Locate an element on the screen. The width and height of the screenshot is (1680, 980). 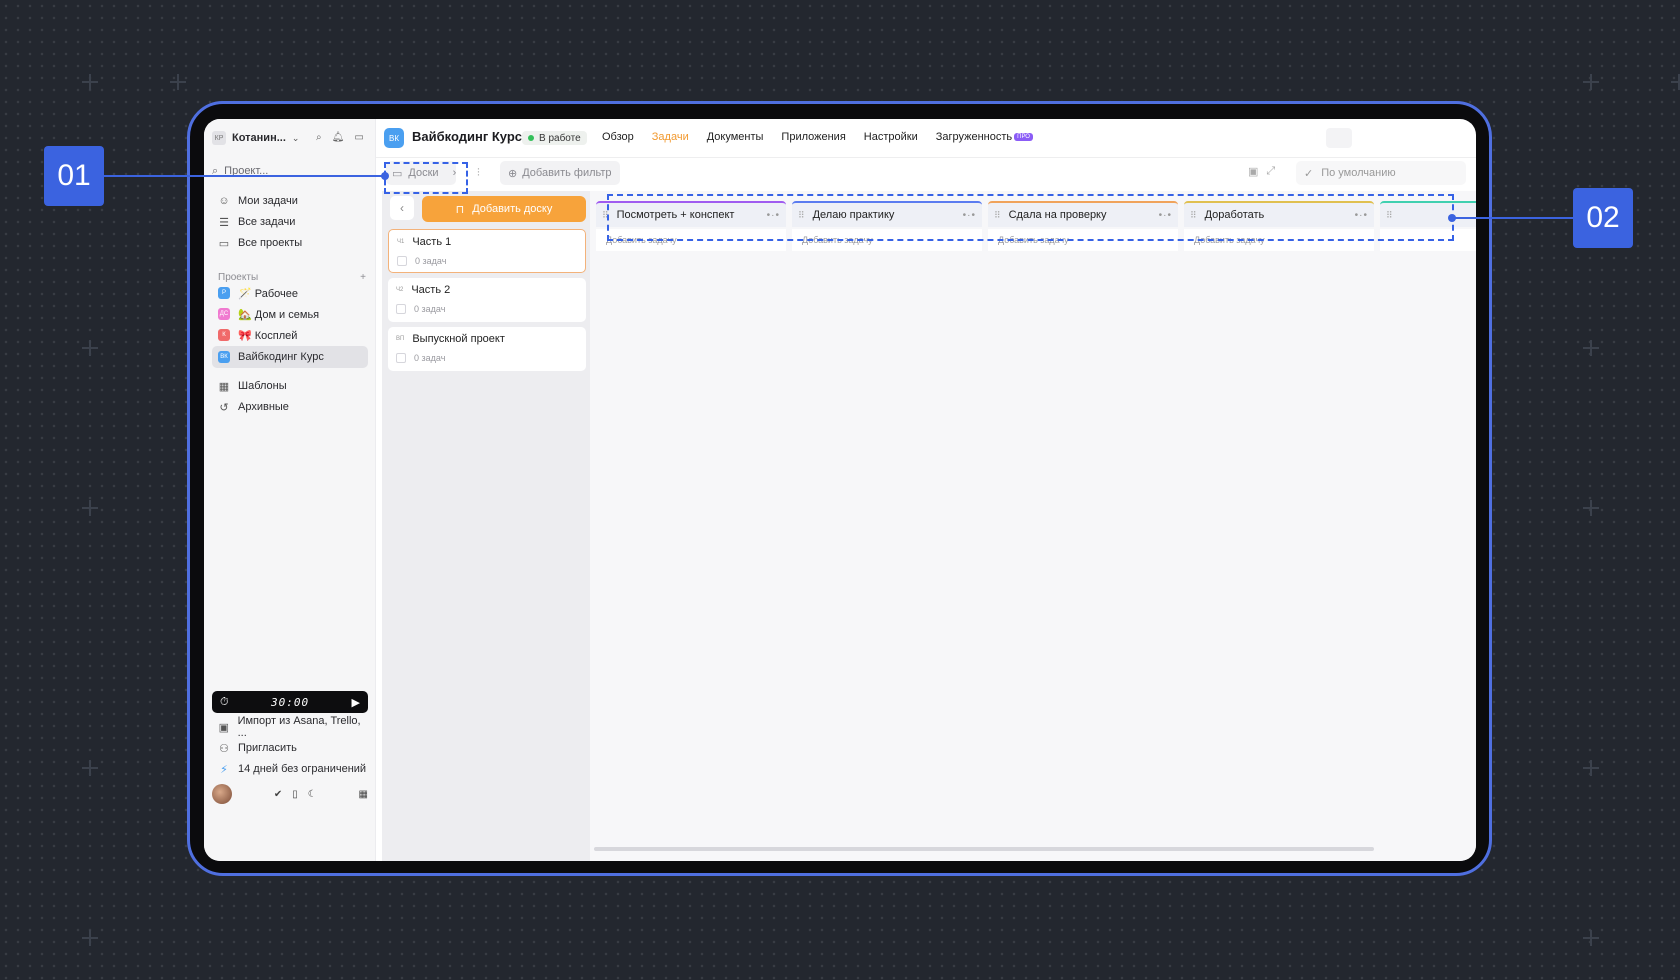
column-header: ⠿ Доработать •·• is located at coordinates (1279, 214).